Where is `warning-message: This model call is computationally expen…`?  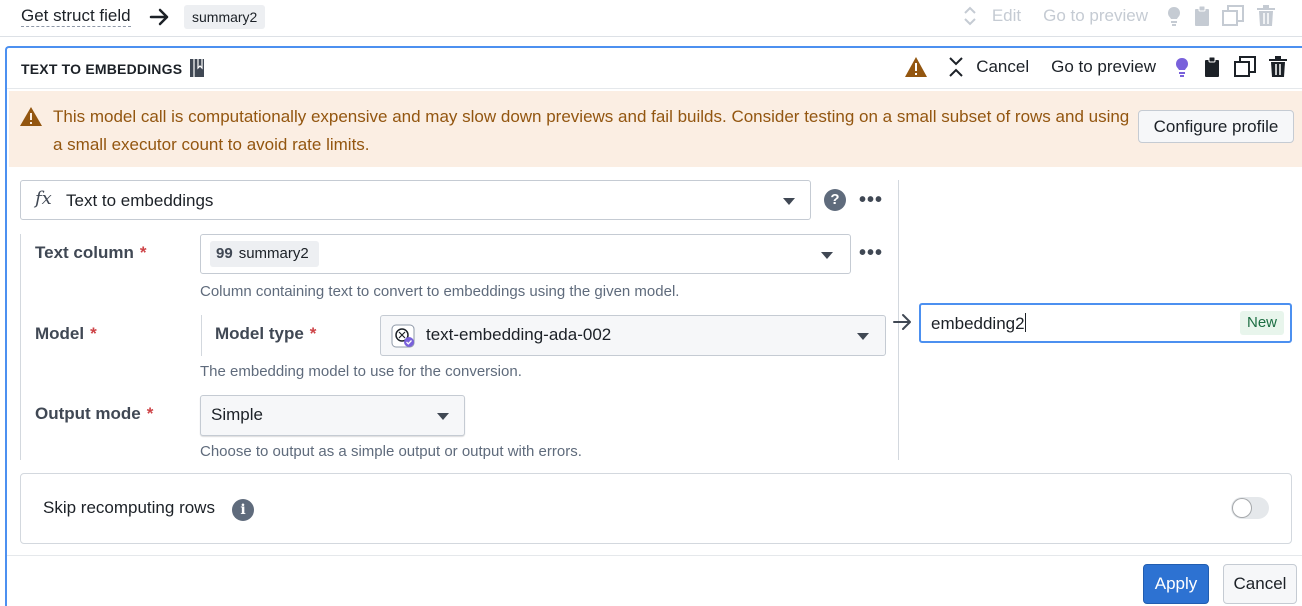
warning-message: This model call is computationally expen… is located at coordinates (591, 130).